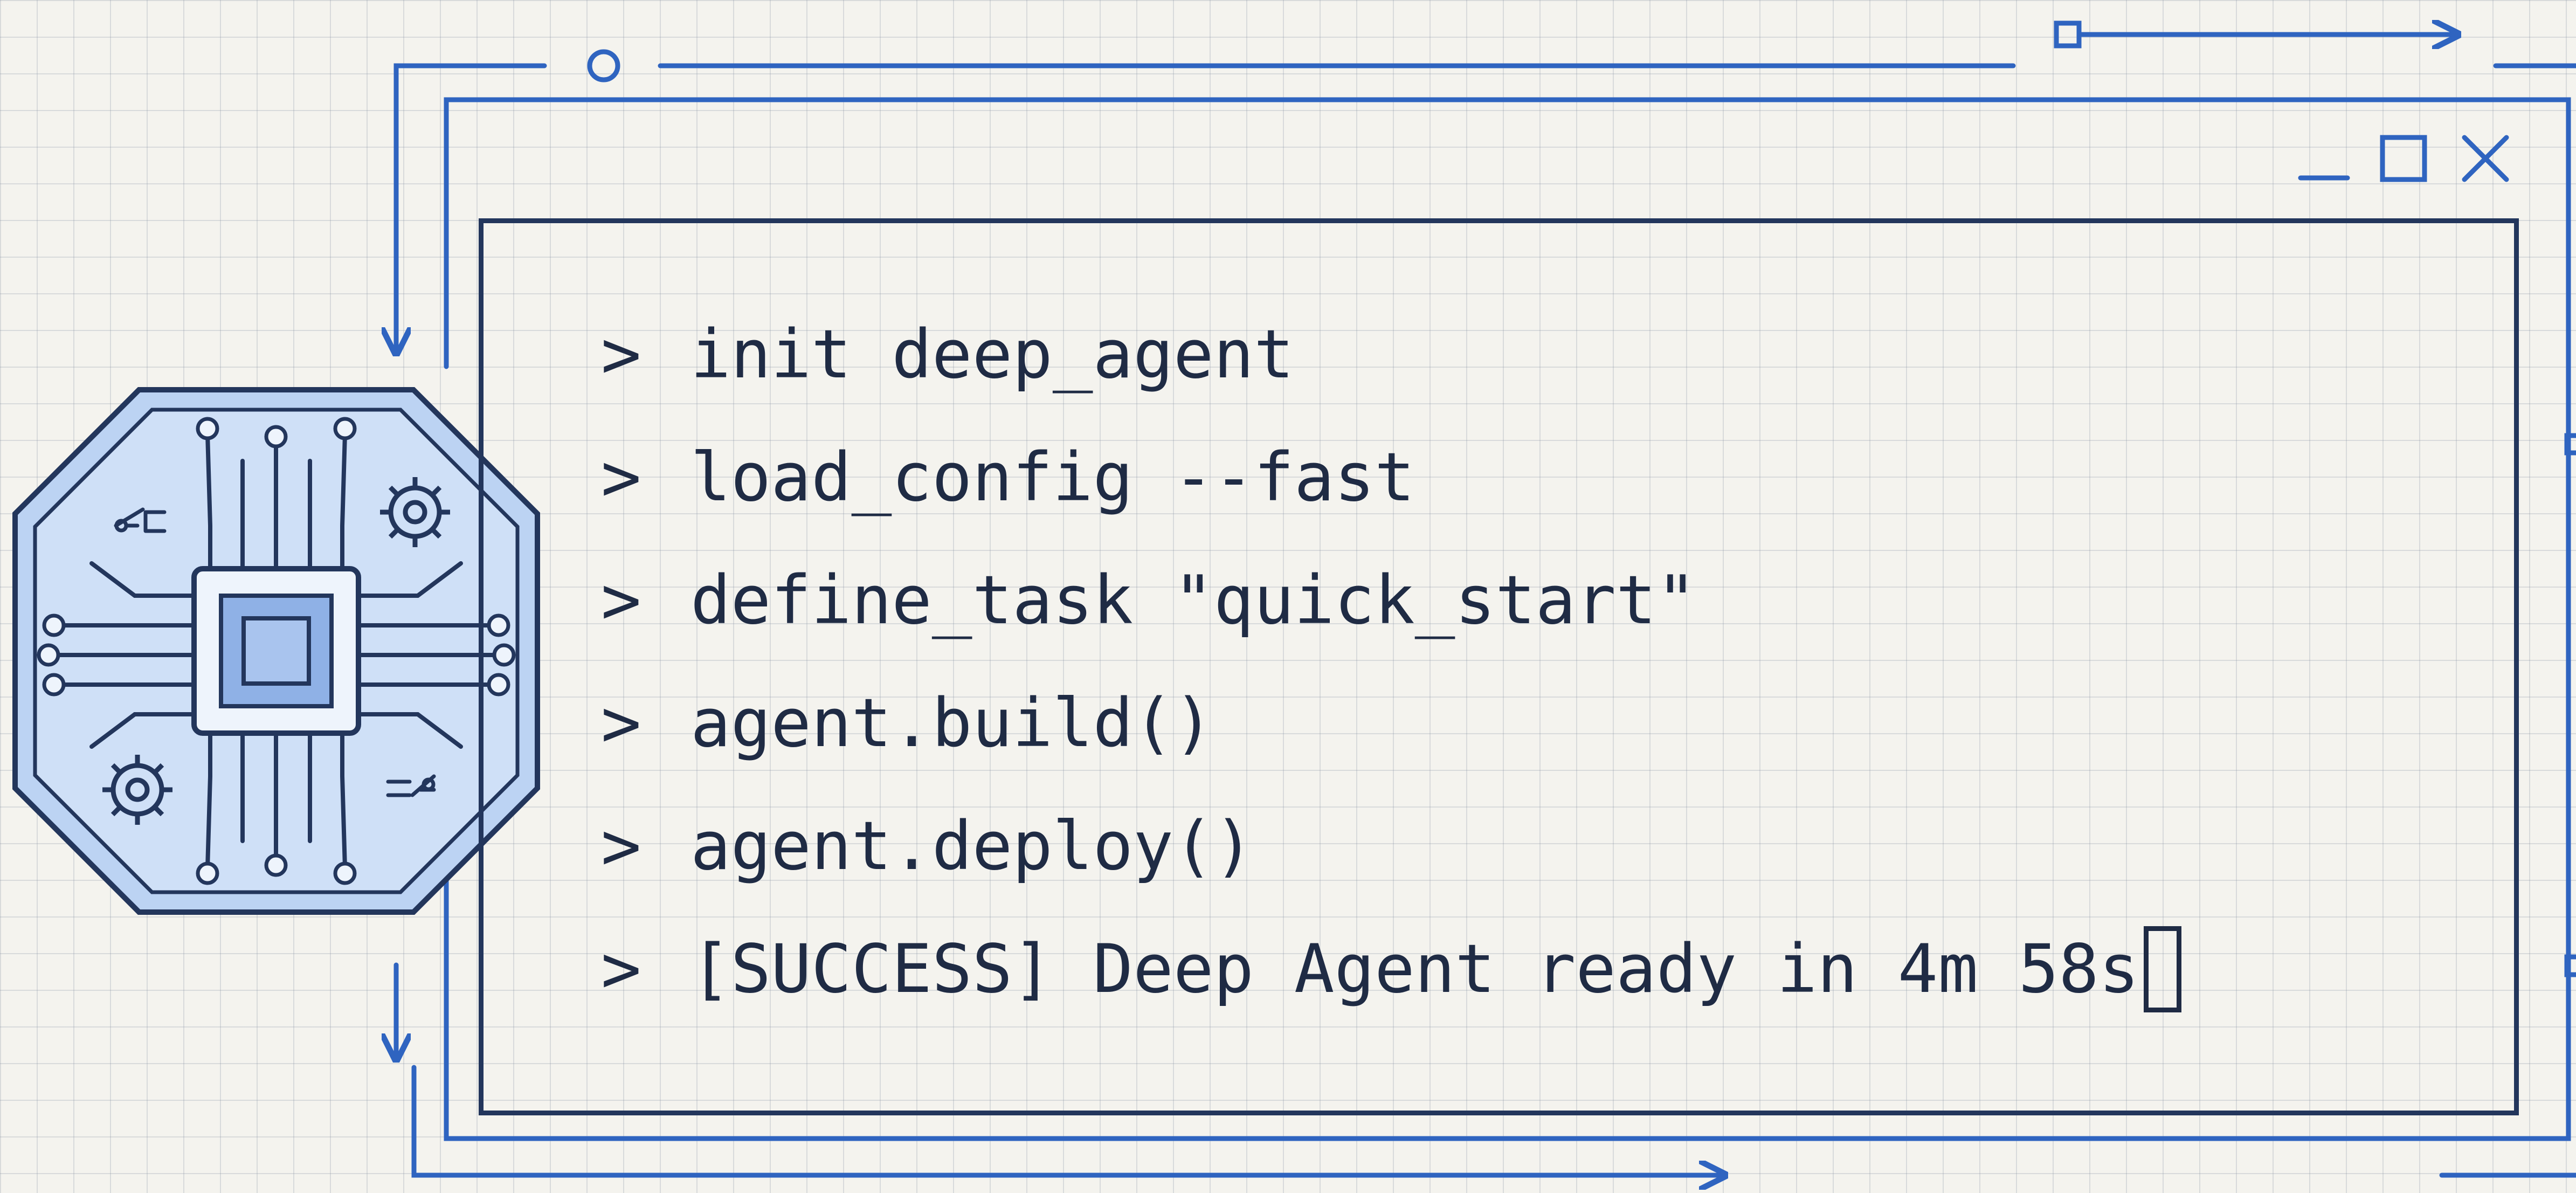 The height and width of the screenshot is (1193, 2576). I want to click on status-text: [SUCCESS] Deep Agent ready in 4m 58s, so click(1414, 969).